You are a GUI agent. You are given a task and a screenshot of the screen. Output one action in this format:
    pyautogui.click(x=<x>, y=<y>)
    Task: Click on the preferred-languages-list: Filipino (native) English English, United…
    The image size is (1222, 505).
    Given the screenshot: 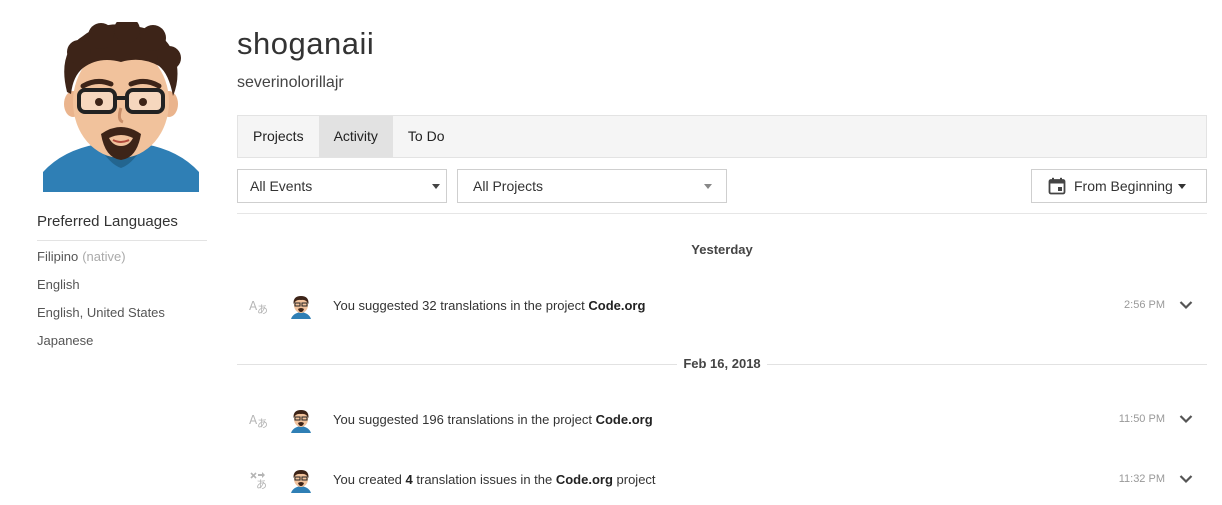 What is the action you would take?
    pyautogui.click(x=101, y=304)
    